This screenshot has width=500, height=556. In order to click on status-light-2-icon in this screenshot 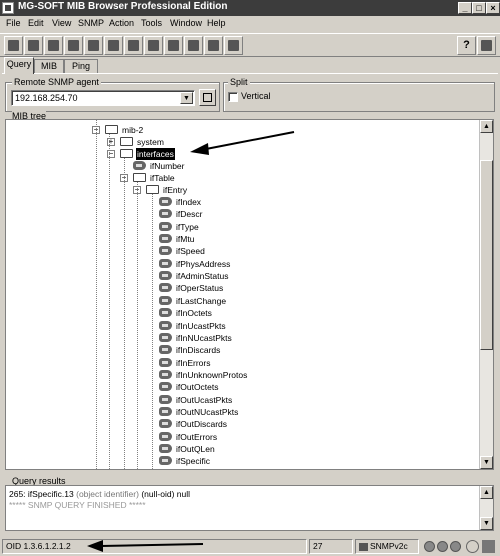, I will do `click(442, 546)`.